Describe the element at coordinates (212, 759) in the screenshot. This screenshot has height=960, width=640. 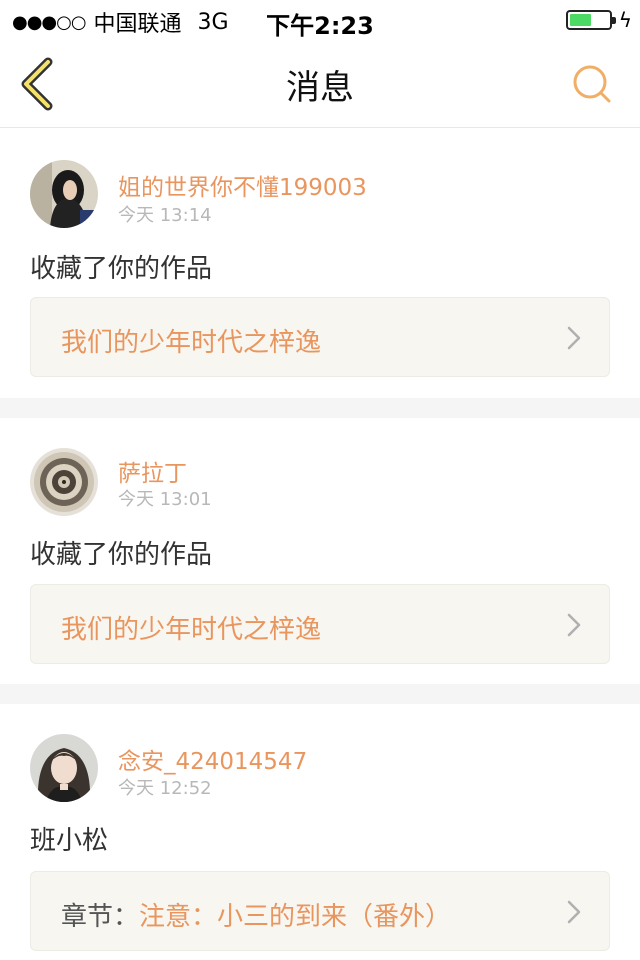
I see `username: 念安_424014547` at that location.